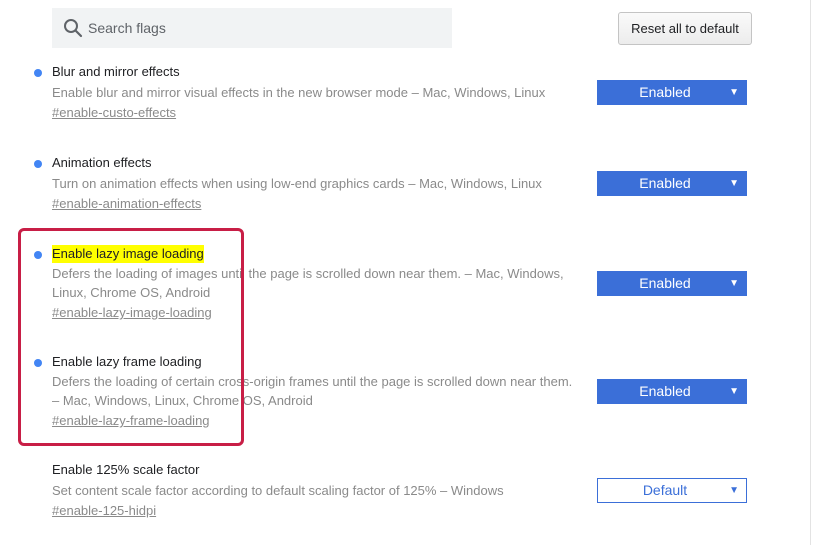 This screenshot has width=821, height=545. I want to click on flags-header: Reset all to default, so click(405, 31).